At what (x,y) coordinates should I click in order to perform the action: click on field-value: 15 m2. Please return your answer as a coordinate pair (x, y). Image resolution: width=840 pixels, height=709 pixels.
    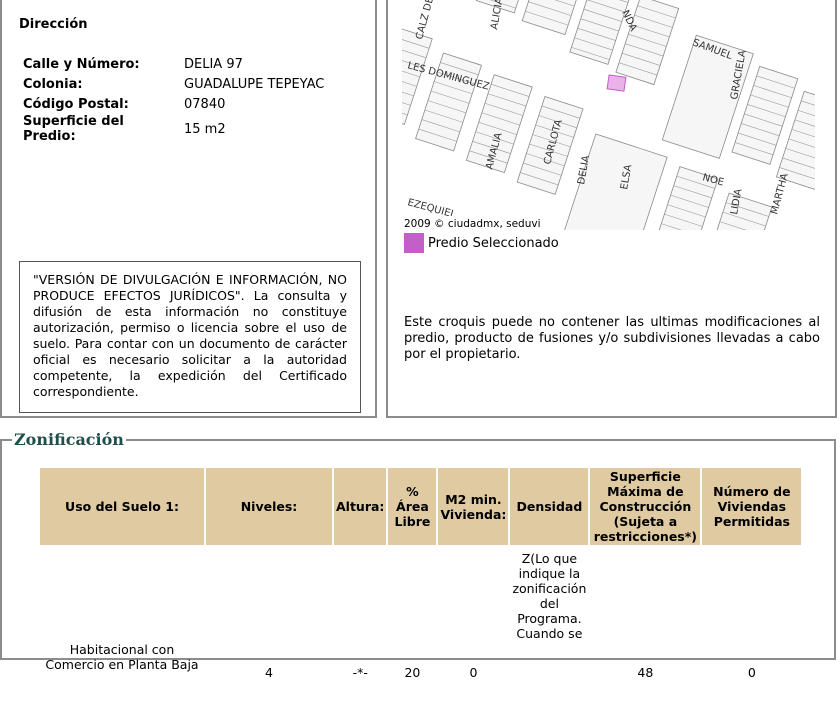
    Looking at the image, I should click on (205, 129).